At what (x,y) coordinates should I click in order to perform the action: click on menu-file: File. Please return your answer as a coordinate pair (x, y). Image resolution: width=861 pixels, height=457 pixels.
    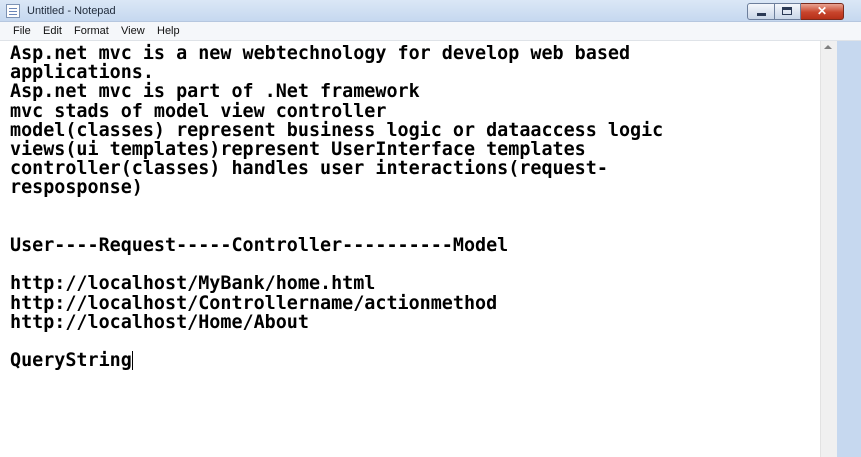
    Looking at the image, I should click on (22, 31).